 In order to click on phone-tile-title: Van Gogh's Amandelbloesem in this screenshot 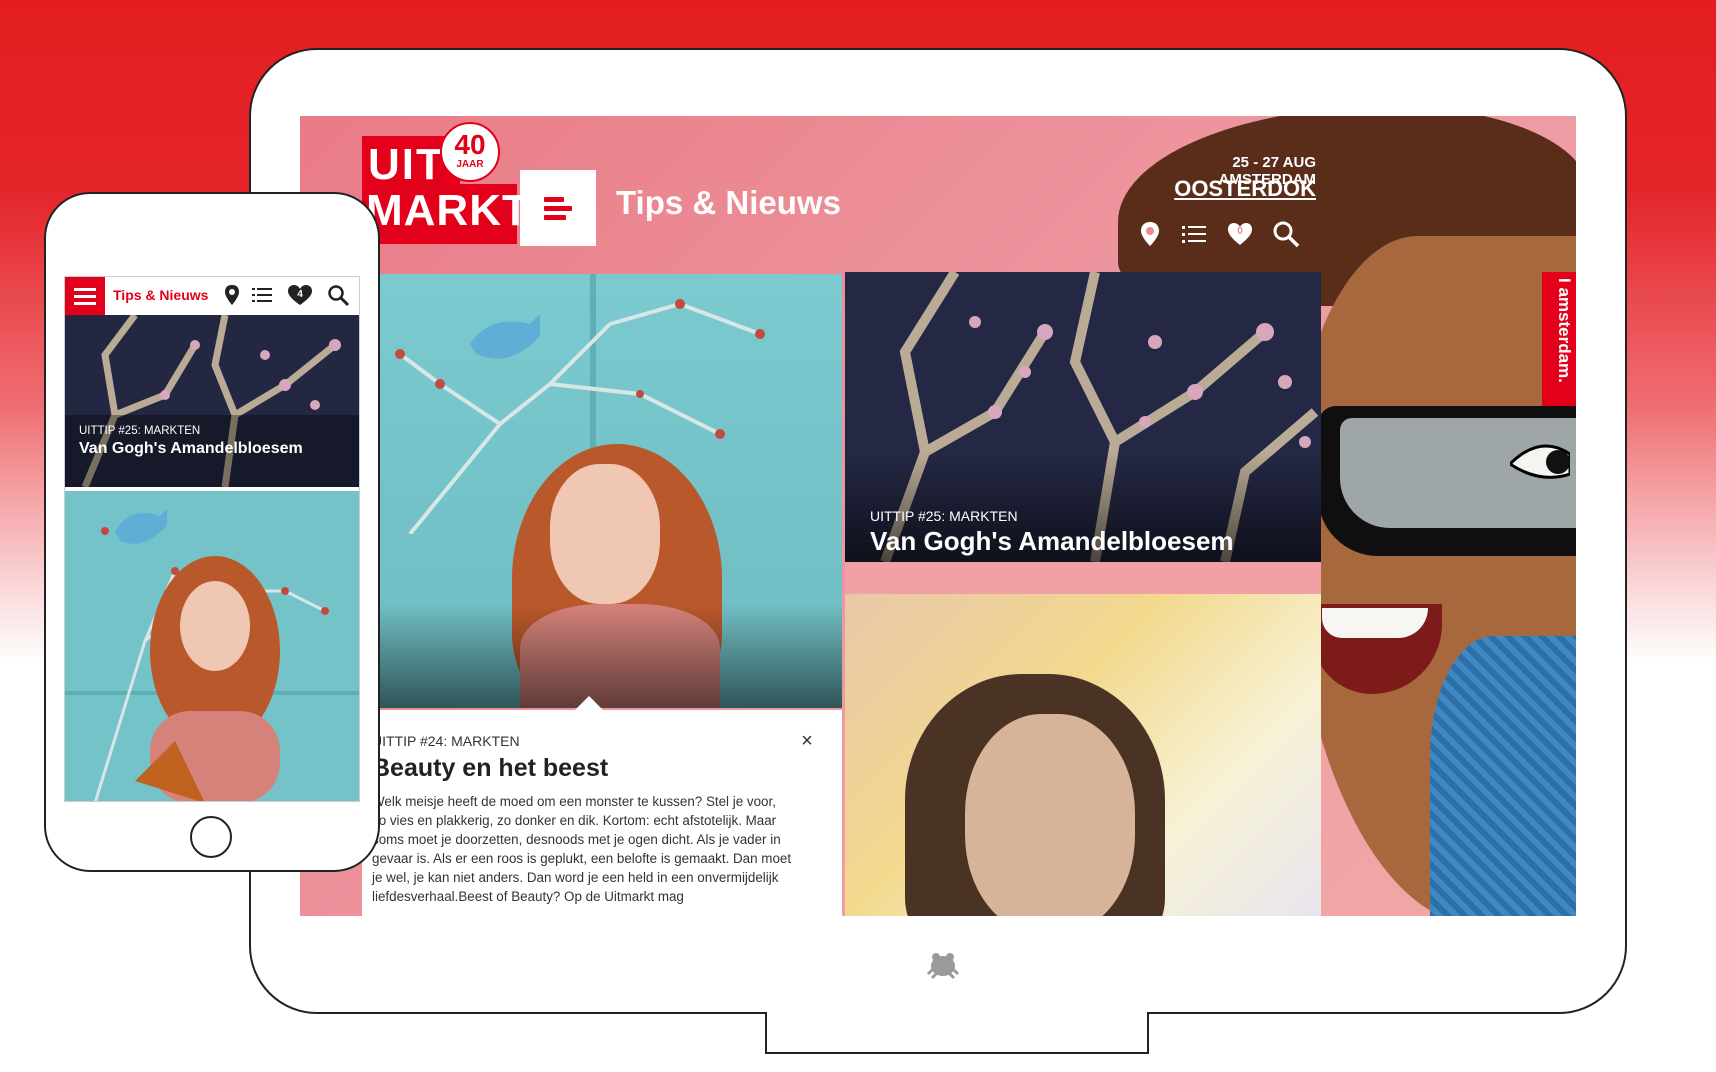, I will do `click(191, 448)`.